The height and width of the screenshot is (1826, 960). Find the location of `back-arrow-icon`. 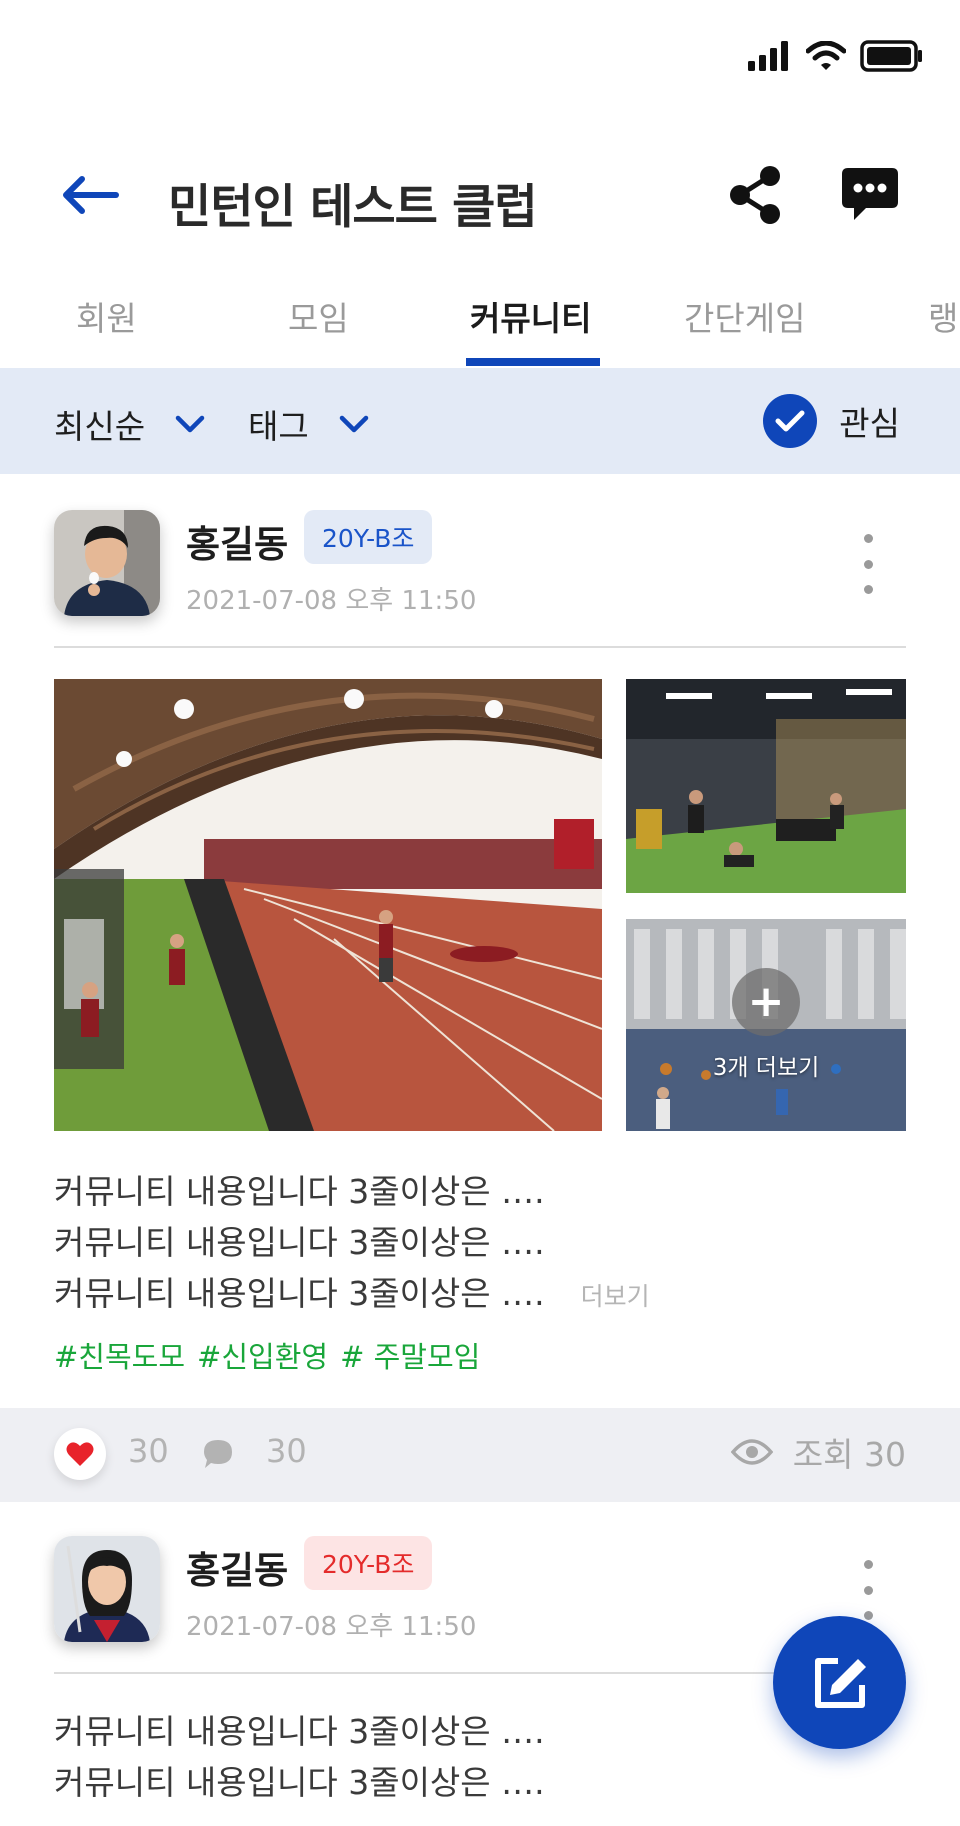

back-arrow-icon is located at coordinates (91, 195).